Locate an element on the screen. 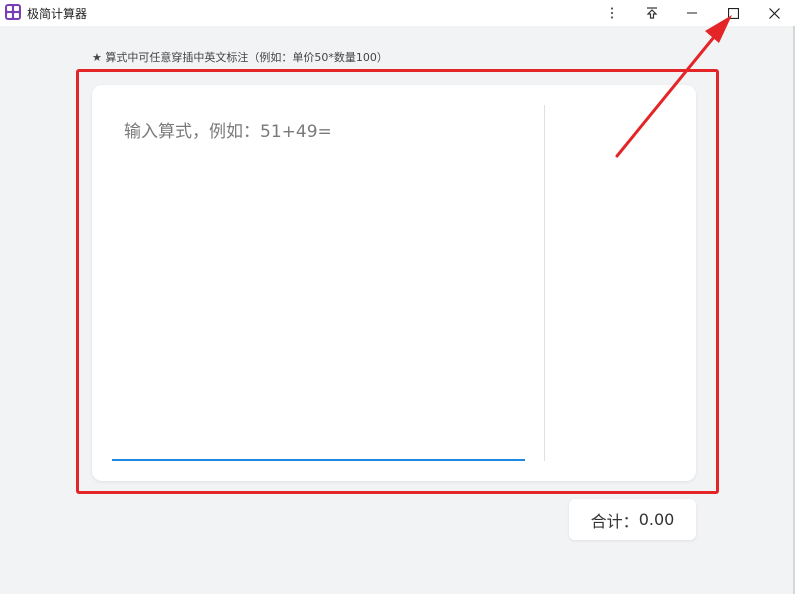 Image resolution: width=795 pixels, height=594 pixels. close-button is located at coordinates (774, 13).